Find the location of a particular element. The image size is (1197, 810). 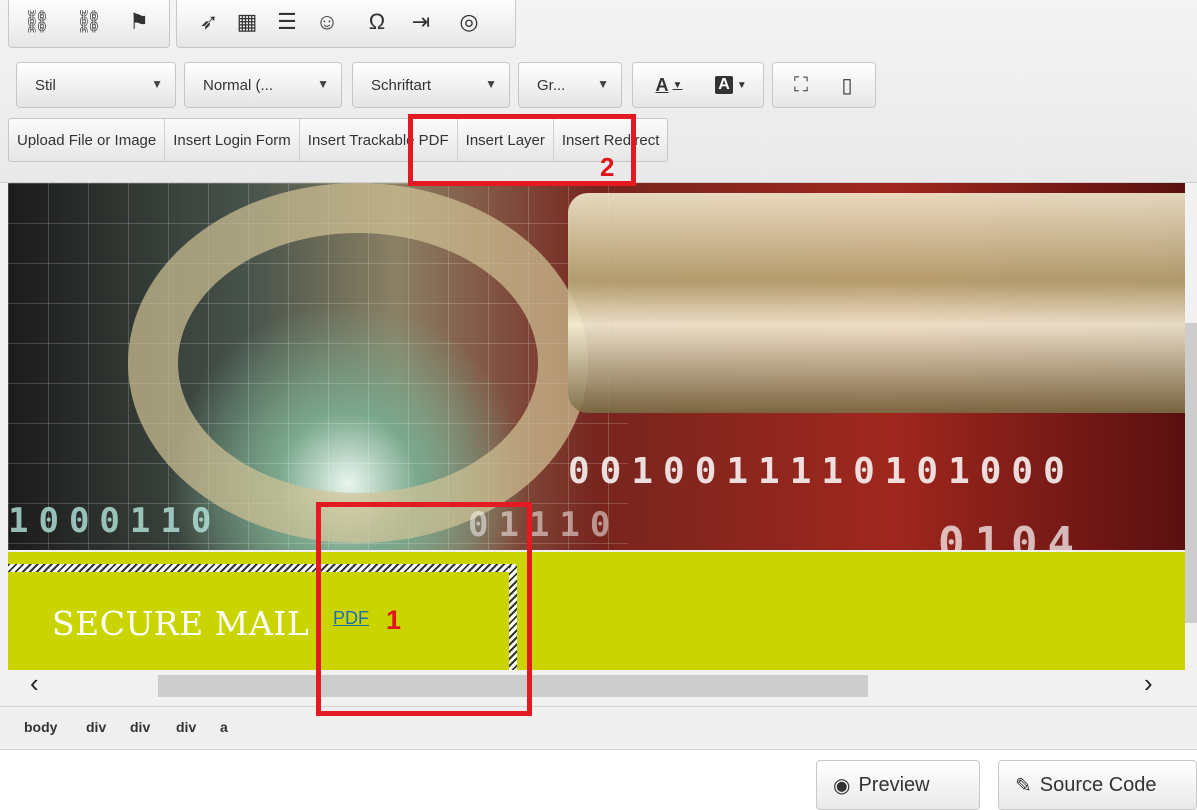

show-blocks-icon: ▯ is located at coordinates (847, 85).